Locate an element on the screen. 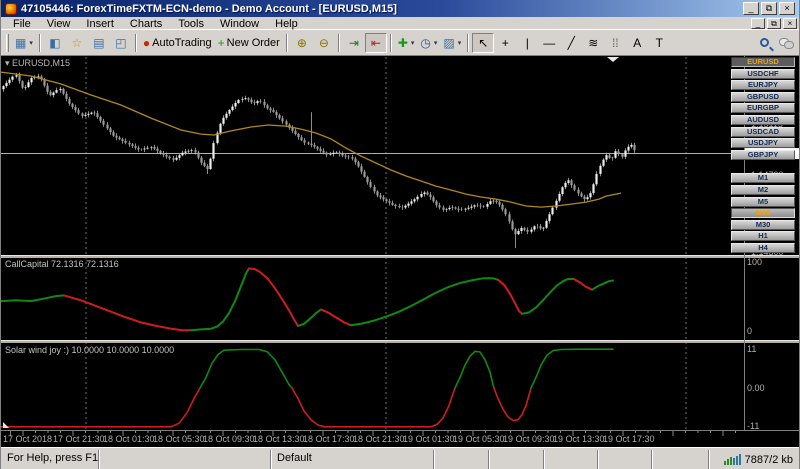  zoom-in-icon: ⊕ is located at coordinates (301, 42).